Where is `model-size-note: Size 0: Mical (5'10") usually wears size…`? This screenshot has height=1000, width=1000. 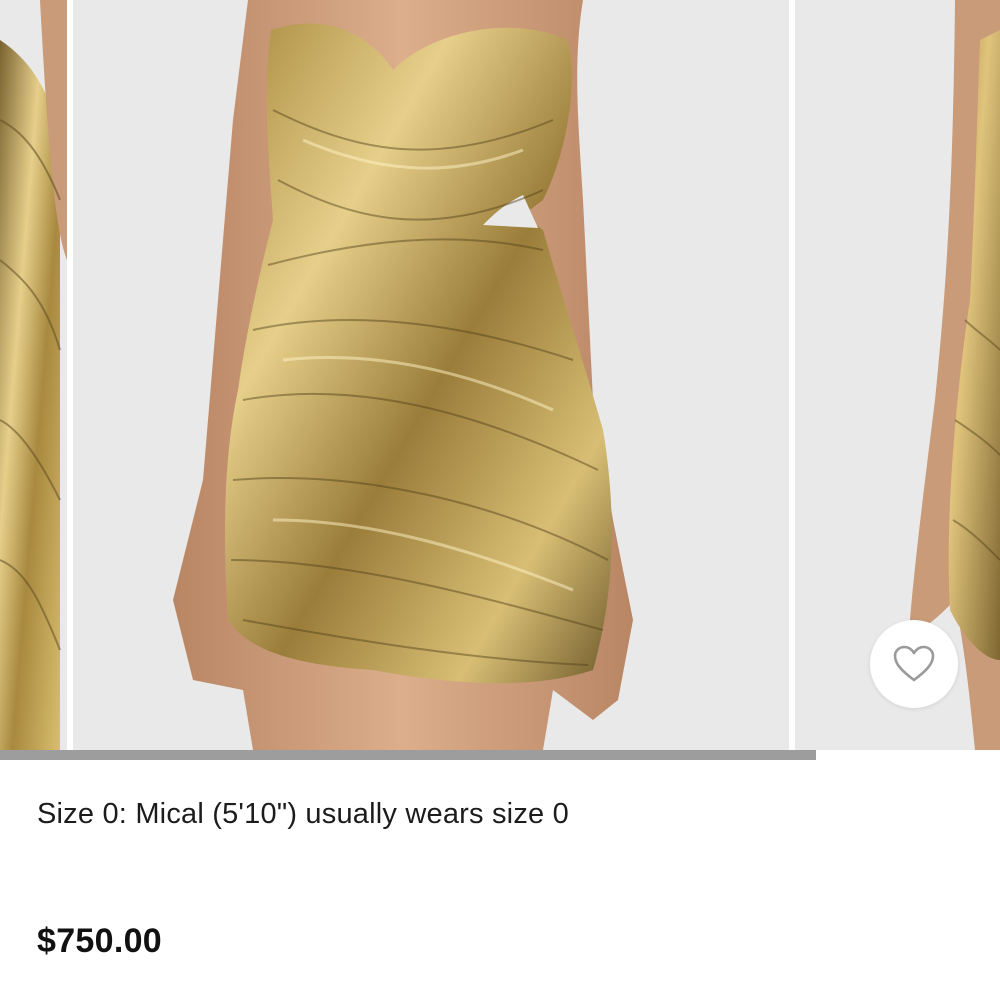
model-size-note: Size 0: Mical (5'10") usually wears size… is located at coordinates (303, 814).